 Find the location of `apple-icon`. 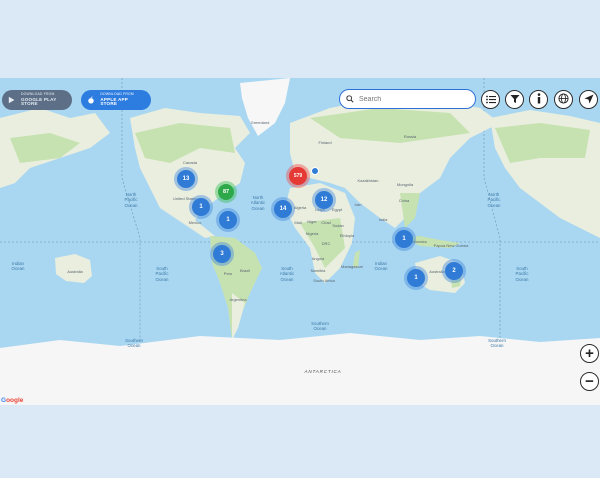

apple-icon is located at coordinates (91, 100).